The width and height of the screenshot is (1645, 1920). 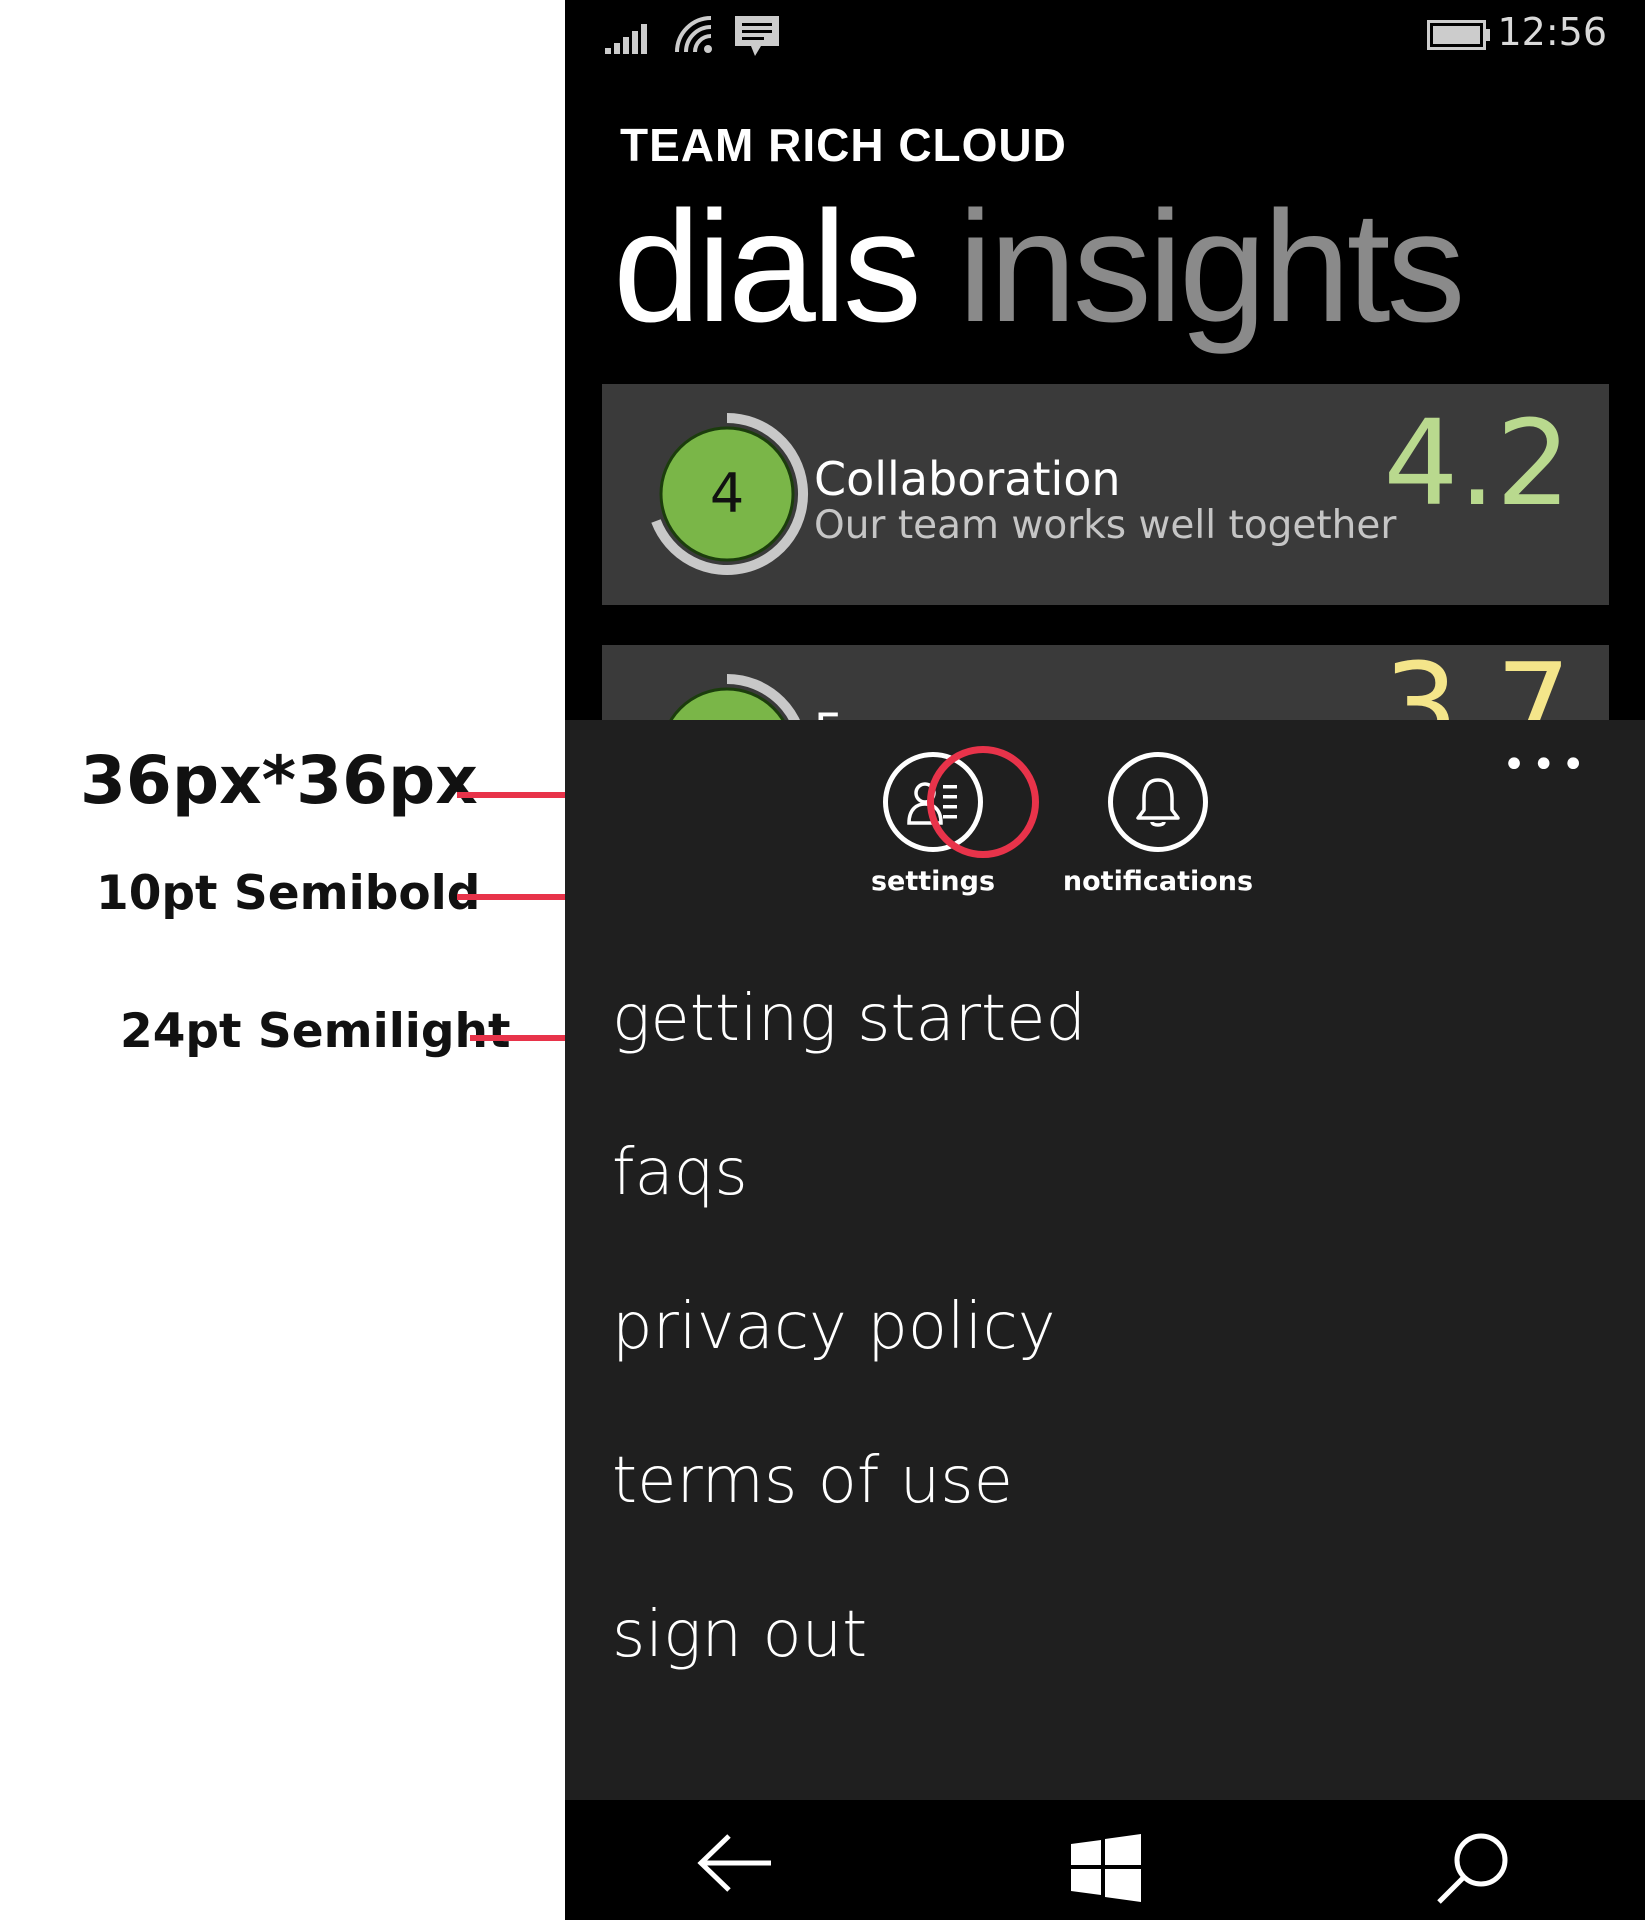 What do you see at coordinates (967, 479) in the screenshot?
I see `card-title: Collaboration` at bounding box center [967, 479].